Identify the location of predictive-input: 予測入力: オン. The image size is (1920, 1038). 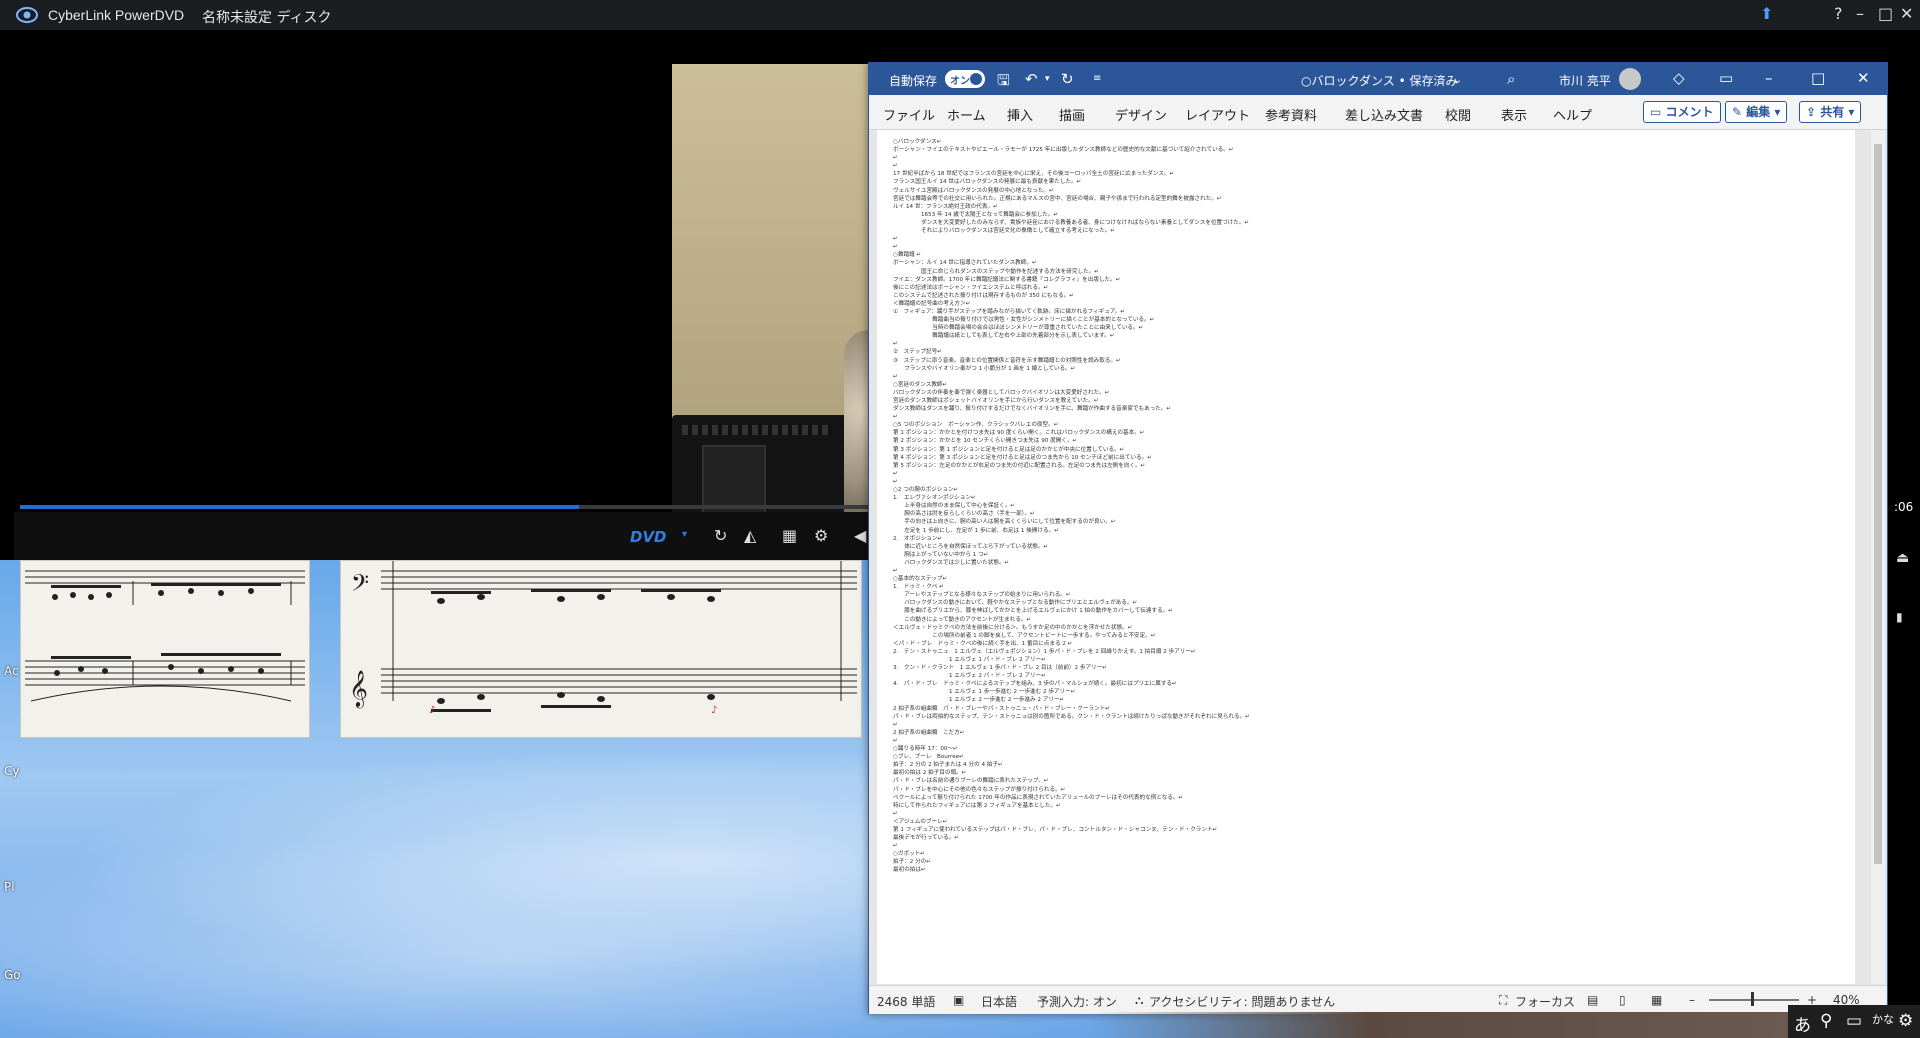
(1077, 1001).